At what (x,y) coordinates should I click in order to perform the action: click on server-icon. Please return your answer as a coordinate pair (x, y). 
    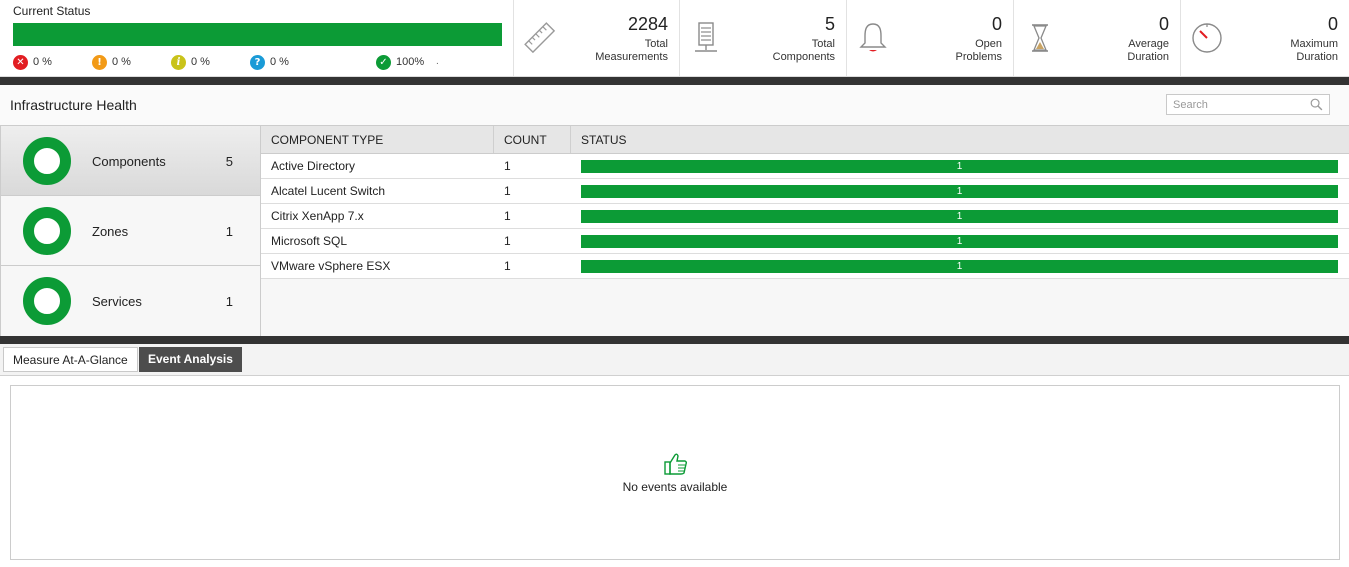
    Looking at the image, I should click on (706, 37).